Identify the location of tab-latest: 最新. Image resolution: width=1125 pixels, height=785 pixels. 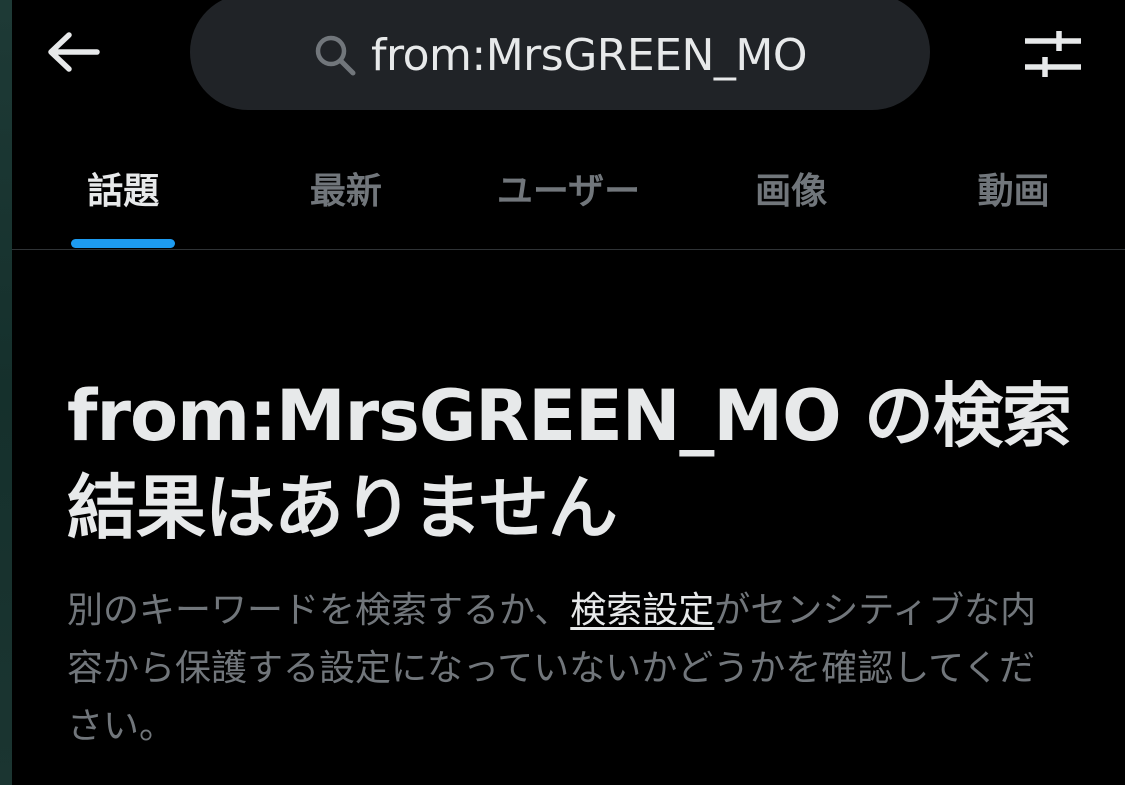
(346, 188).